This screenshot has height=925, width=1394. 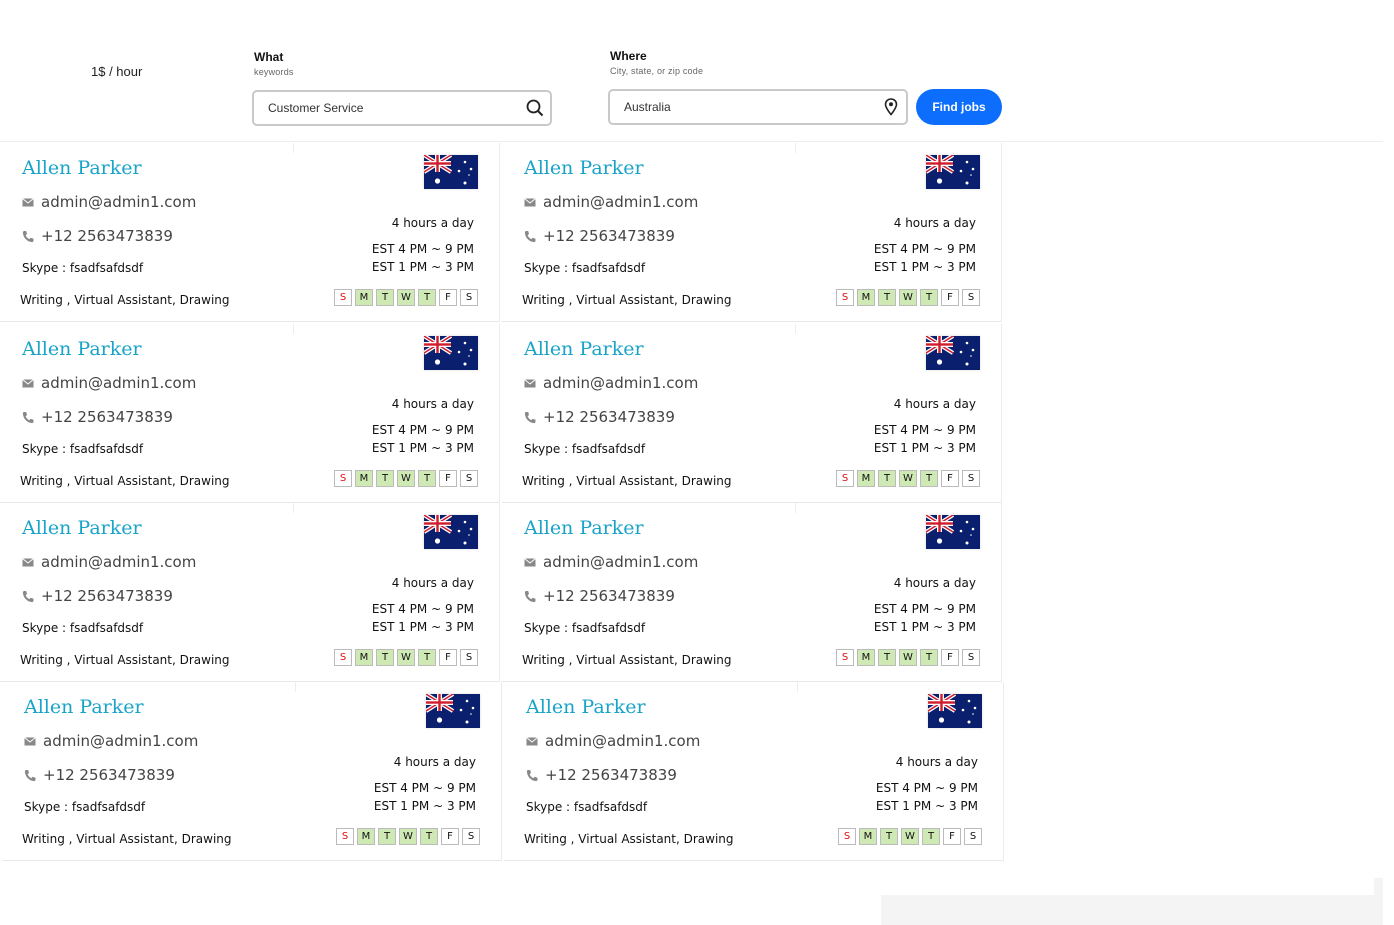 I want to click on find-jobs-button: Find jobs, so click(x=959, y=107).